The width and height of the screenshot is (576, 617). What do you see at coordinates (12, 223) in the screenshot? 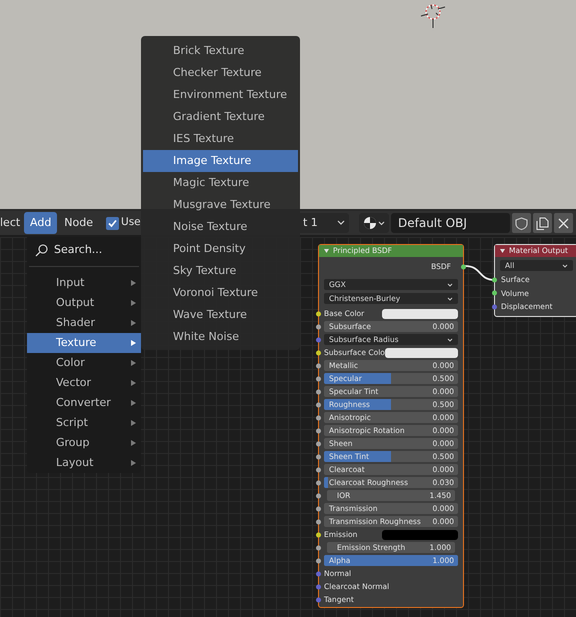
I see `menu-label: lect` at bounding box center [12, 223].